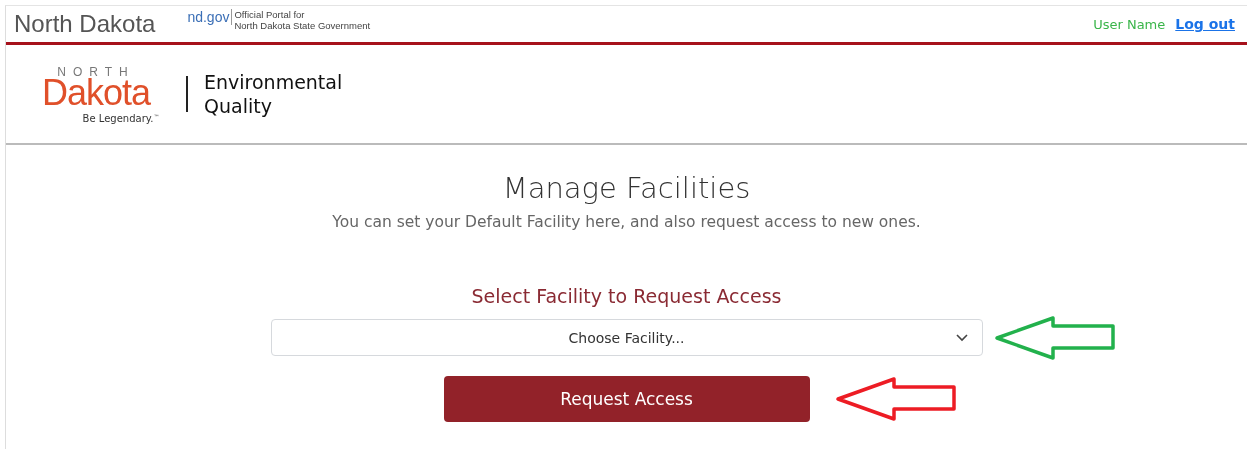  Describe the element at coordinates (626, 296) in the screenshot. I see `select-label: Select Facility to Request Access` at that location.